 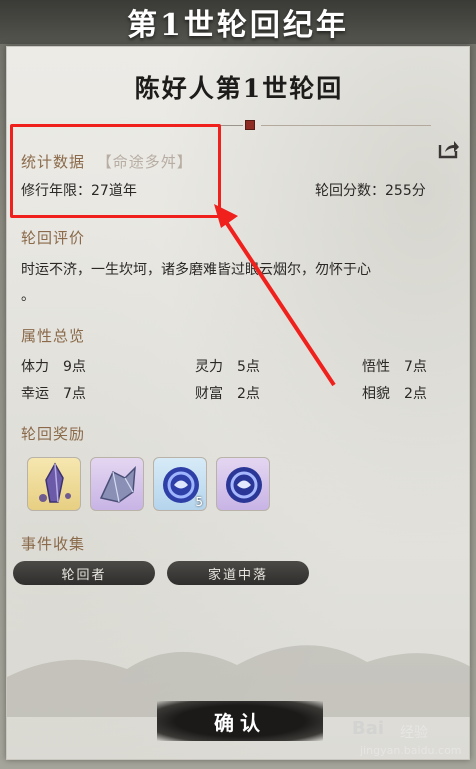 I want to click on top-banner: 第1世轮回纪年, so click(x=238, y=22).